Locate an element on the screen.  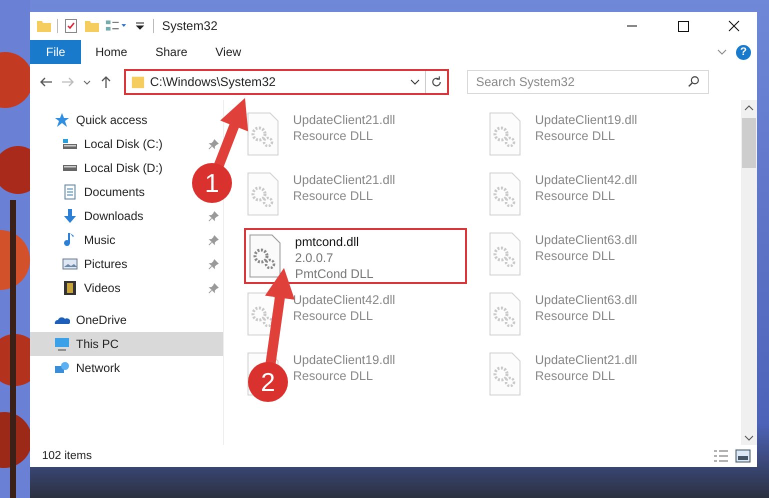
film-icon is located at coordinates (70, 288).